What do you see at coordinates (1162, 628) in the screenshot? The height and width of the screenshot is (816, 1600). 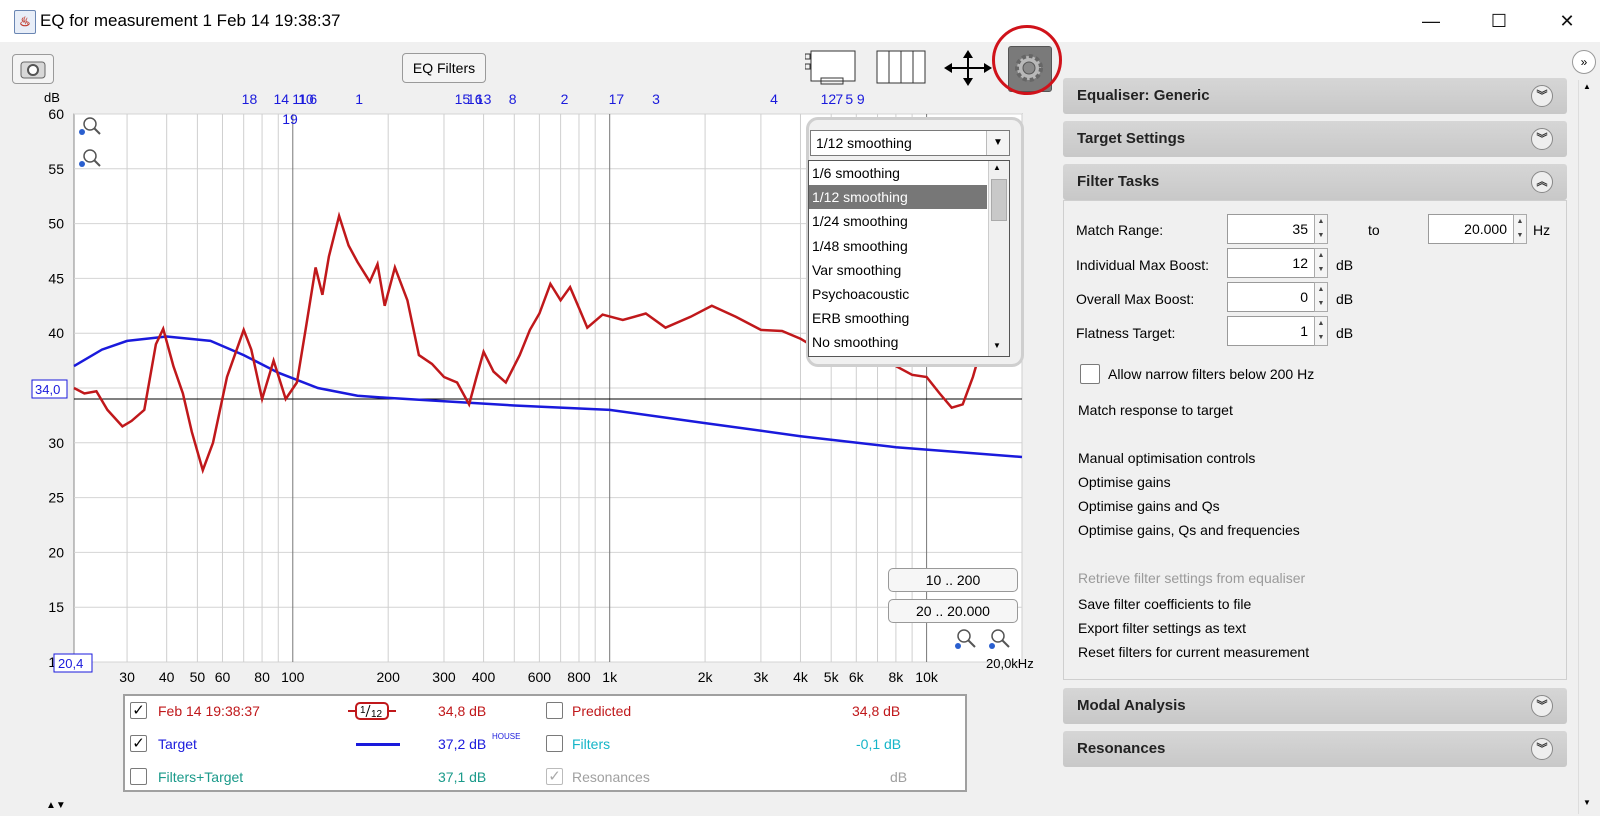 I see `export-filters-text-link: Export filter settings as text` at bounding box center [1162, 628].